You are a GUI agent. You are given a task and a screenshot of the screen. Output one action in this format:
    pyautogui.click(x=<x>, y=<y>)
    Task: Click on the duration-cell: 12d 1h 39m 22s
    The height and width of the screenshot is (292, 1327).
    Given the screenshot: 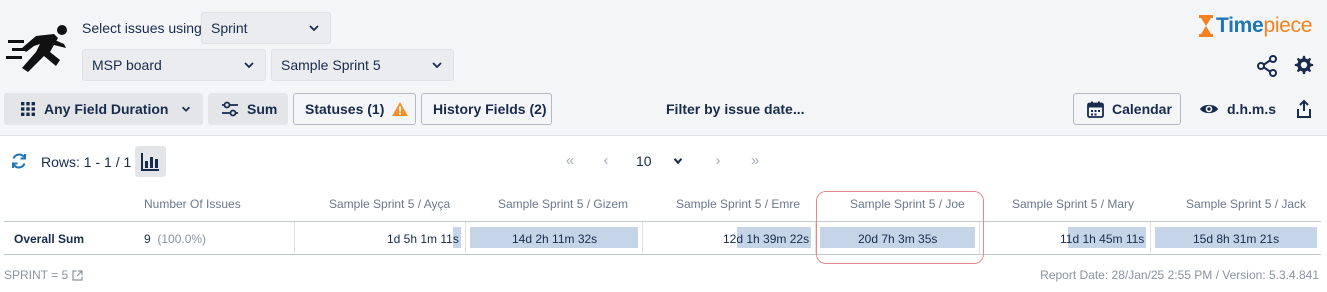 What is the action you would take?
    pyautogui.click(x=729, y=238)
    